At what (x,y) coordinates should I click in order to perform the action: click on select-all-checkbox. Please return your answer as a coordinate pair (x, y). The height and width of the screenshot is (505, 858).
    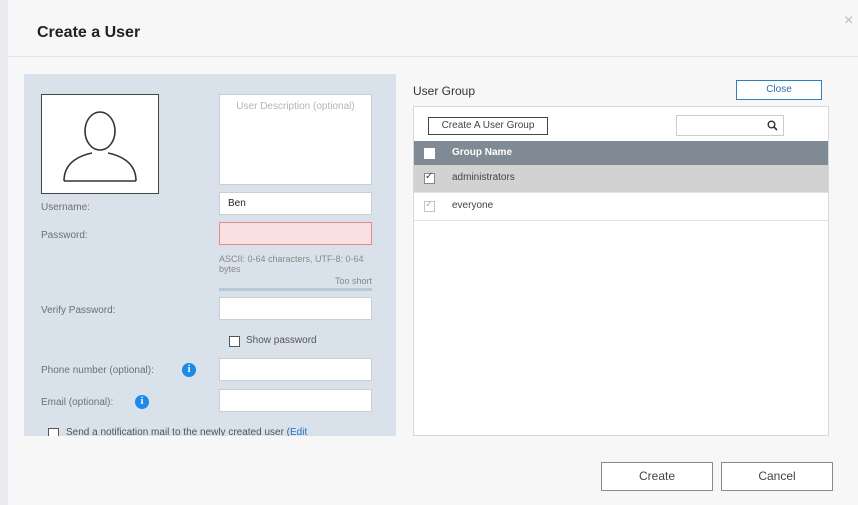
    Looking at the image, I should click on (429, 153).